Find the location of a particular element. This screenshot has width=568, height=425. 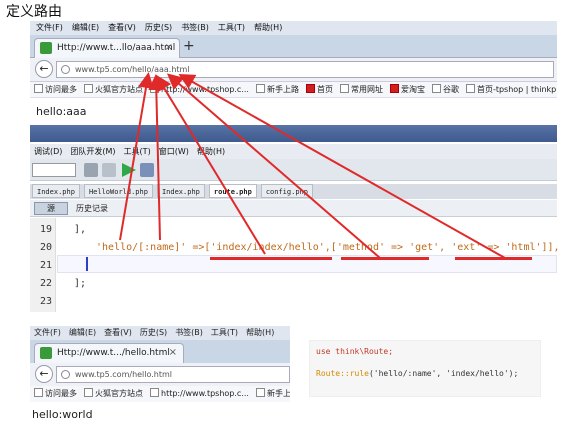

debug-icon is located at coordinates (147, 170).